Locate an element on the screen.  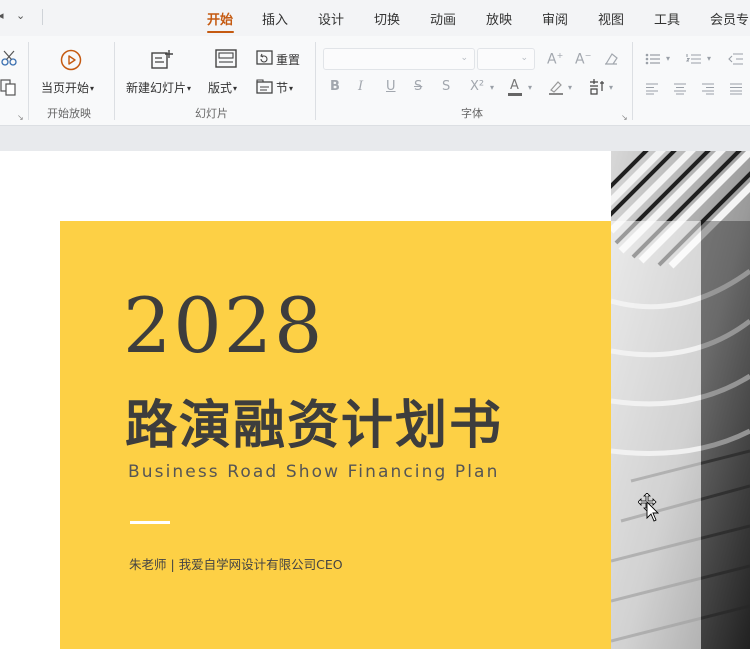
play-from-current-button: 当页开始▾ is located at coordinates (67, 87).